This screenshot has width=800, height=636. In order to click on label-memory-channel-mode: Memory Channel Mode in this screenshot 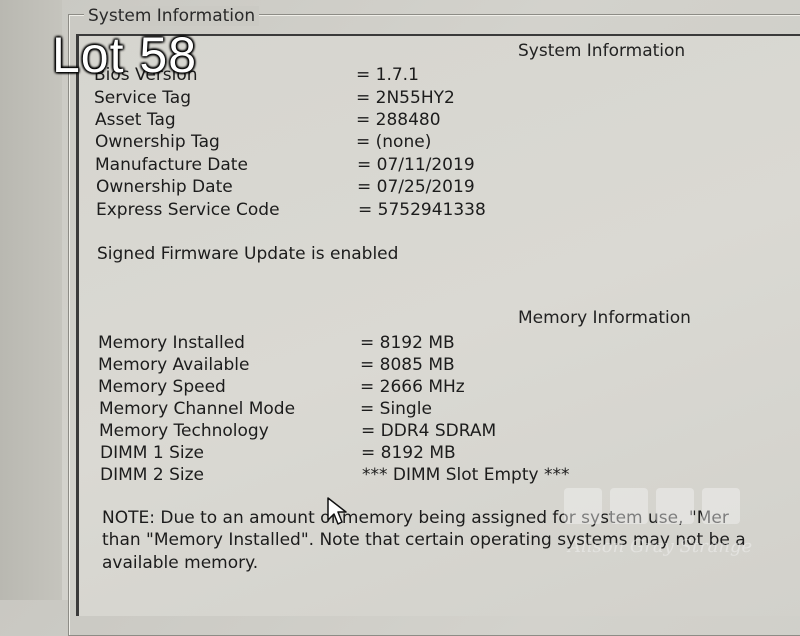, I will do `click(197, 409)`.